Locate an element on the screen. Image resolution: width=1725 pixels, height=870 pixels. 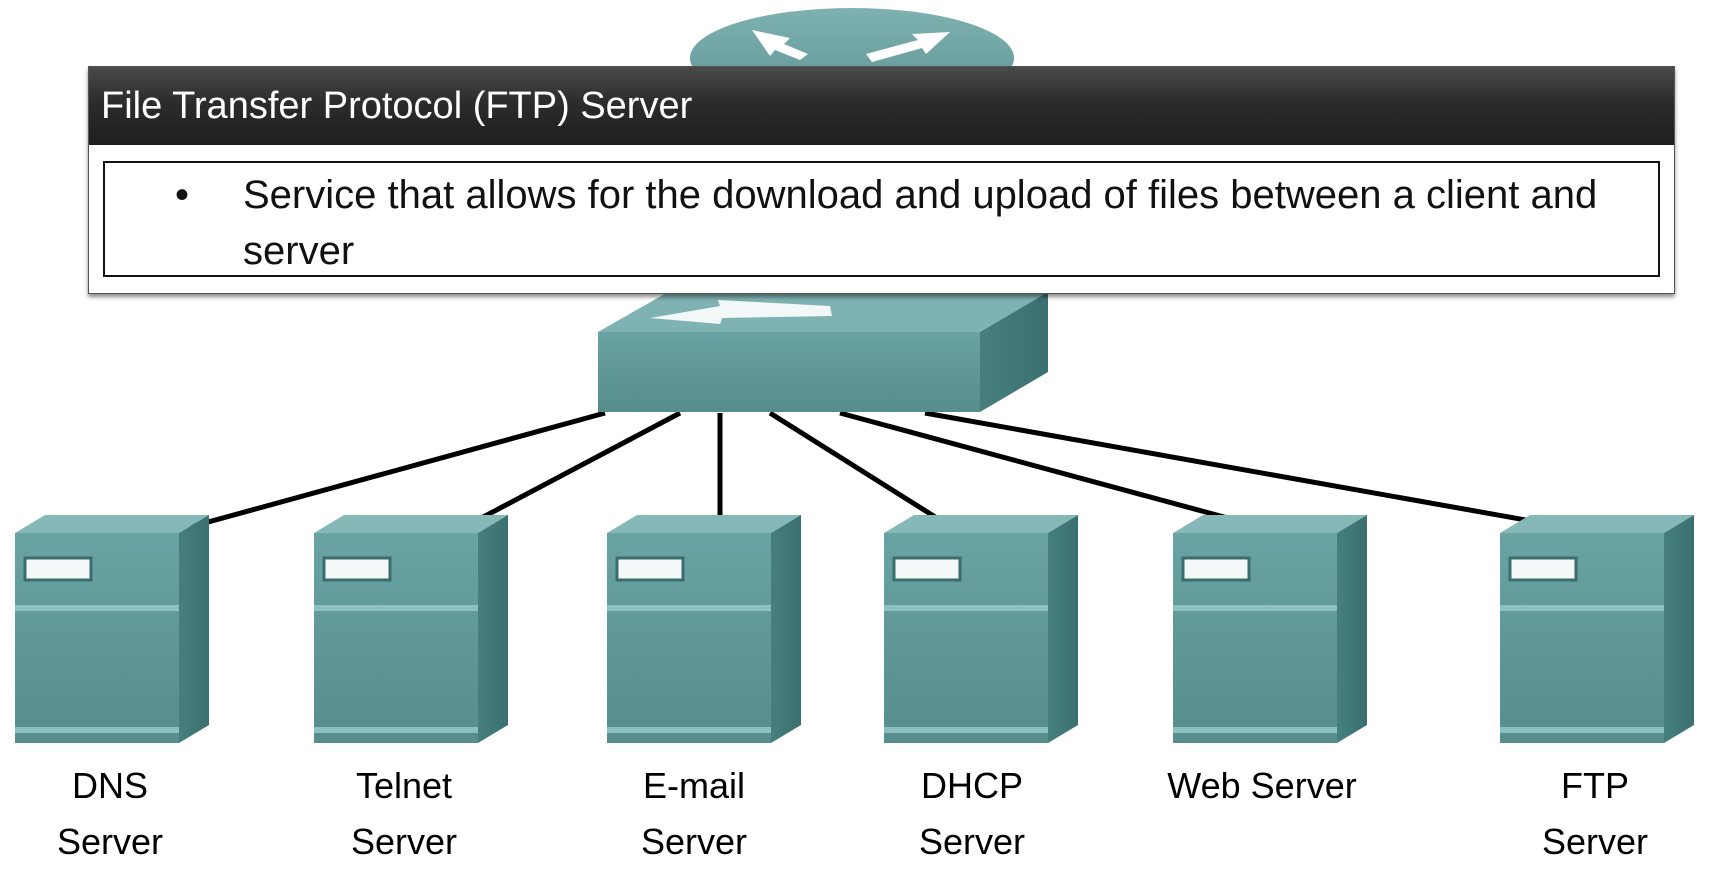
server-label-dhcp: DHCP Server is located at coordinates (972, 813).